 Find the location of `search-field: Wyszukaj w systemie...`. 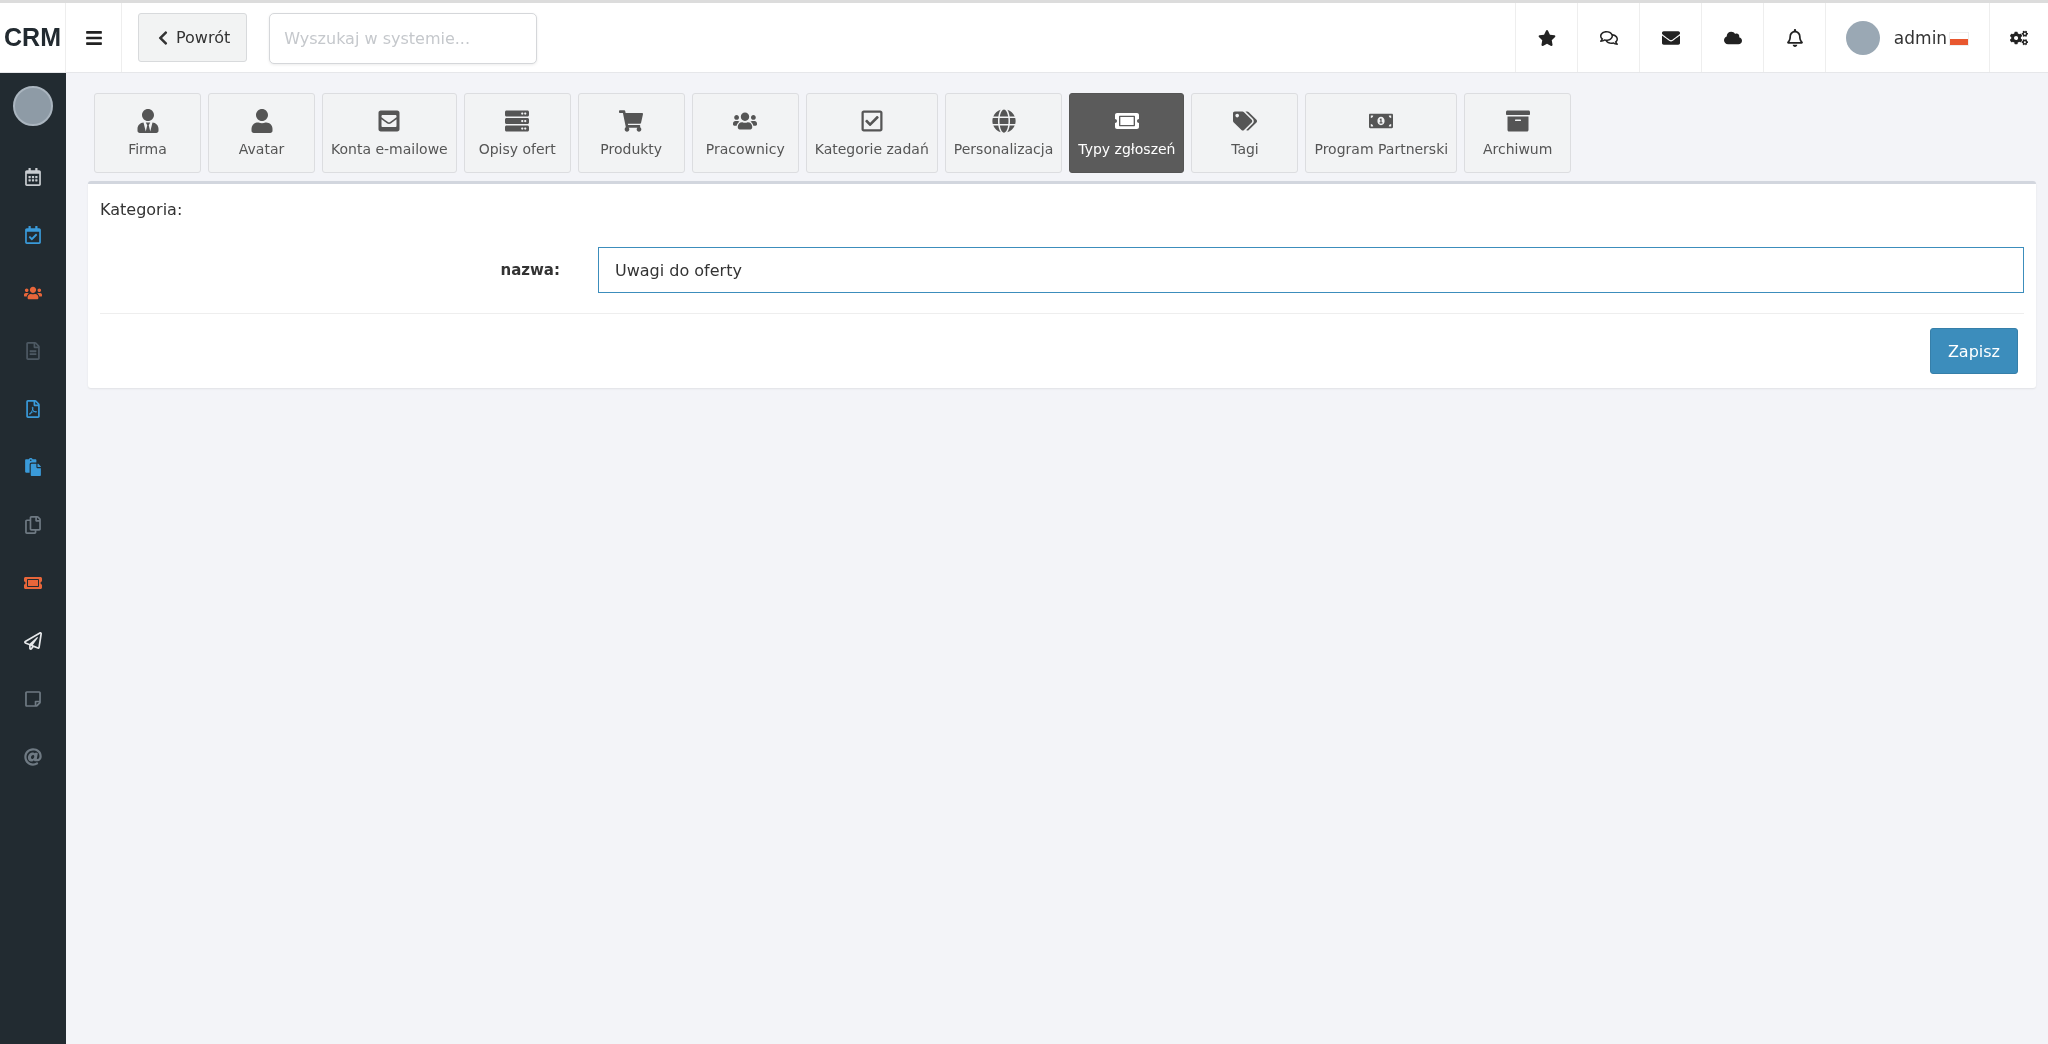

search-field: Wyszukaj w systemie... is located at coordinates (403, 38).